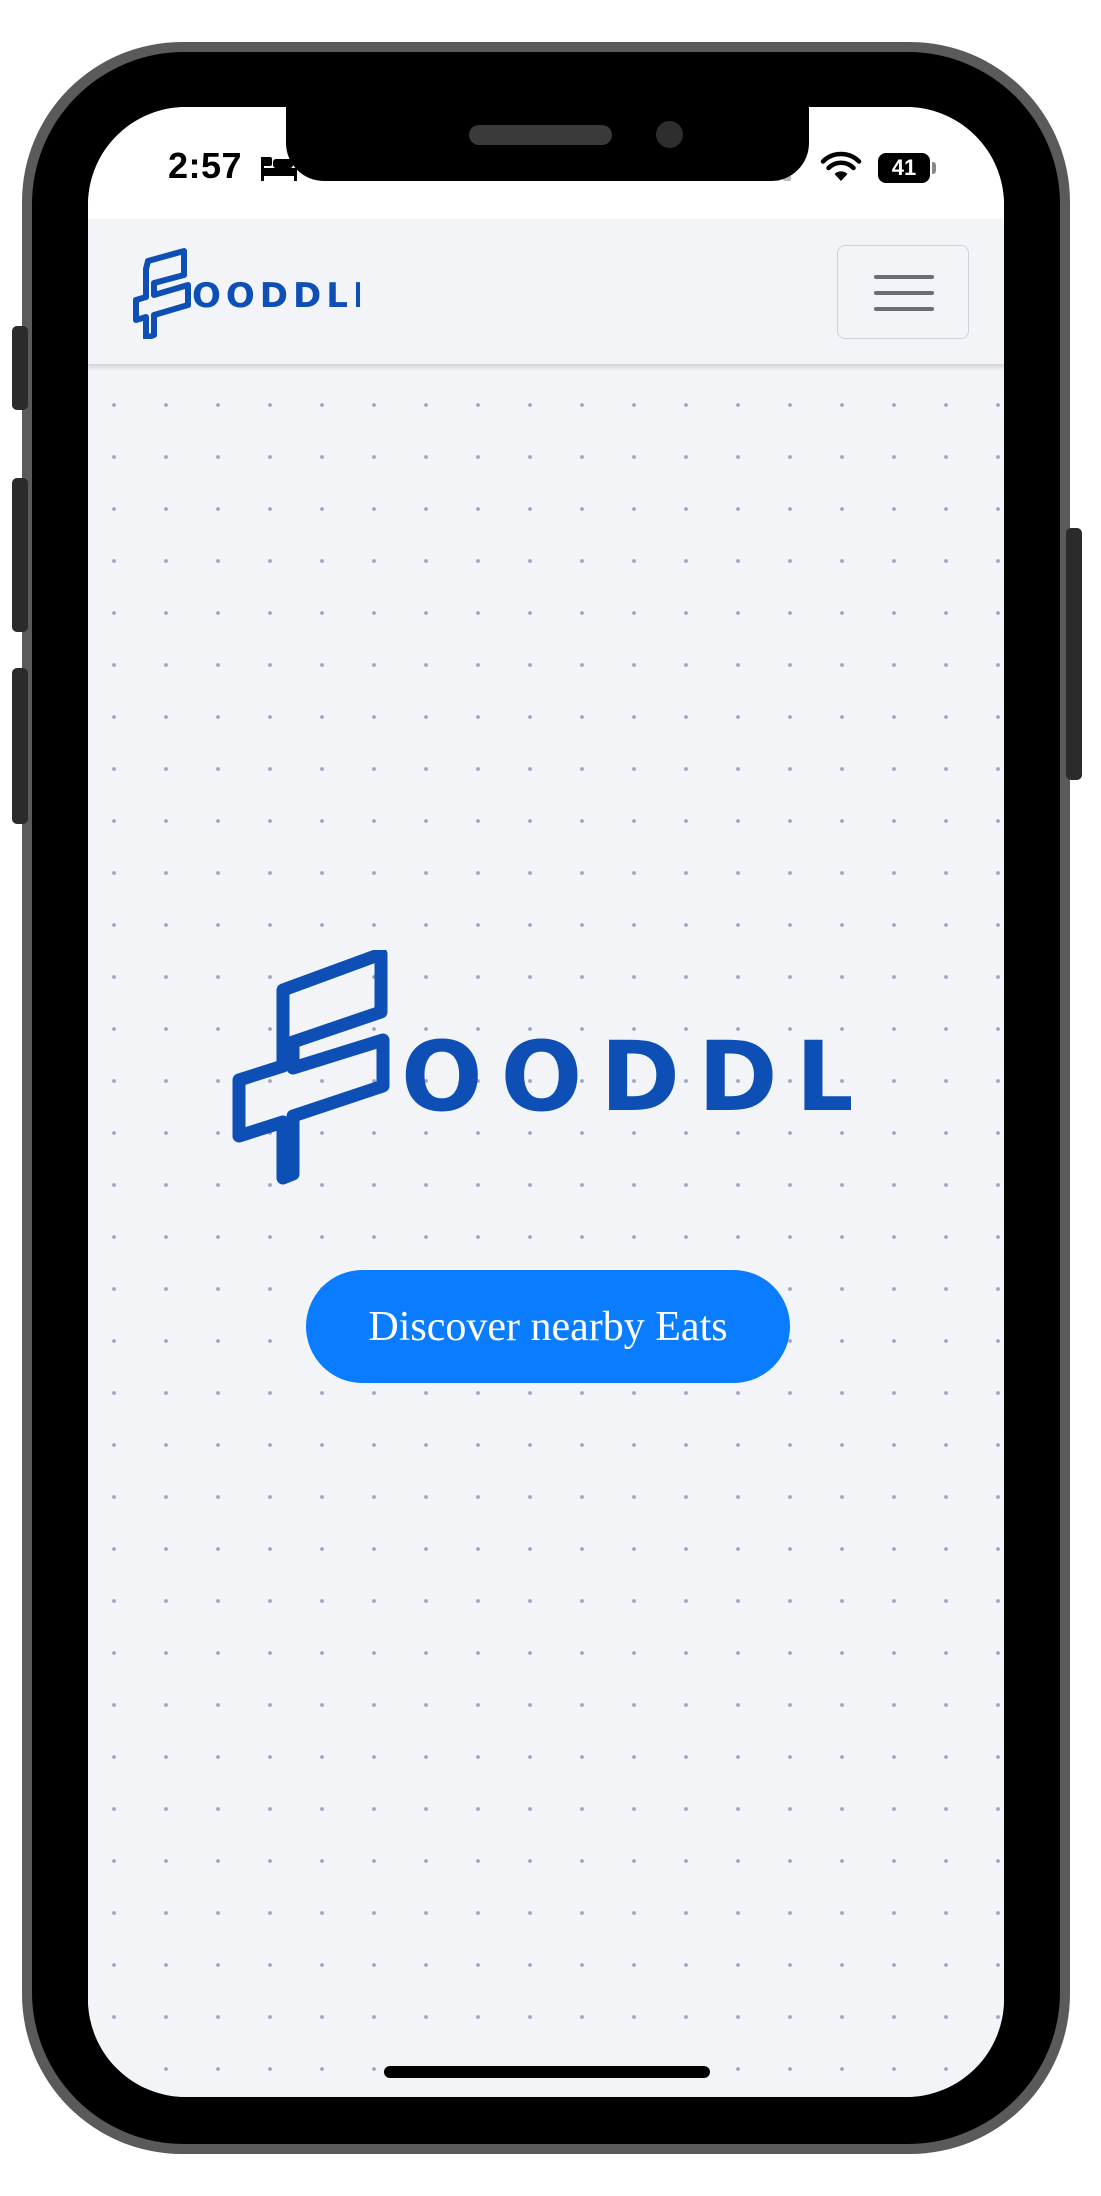  I want to click on earpiece-speaker, so click(540, 135).